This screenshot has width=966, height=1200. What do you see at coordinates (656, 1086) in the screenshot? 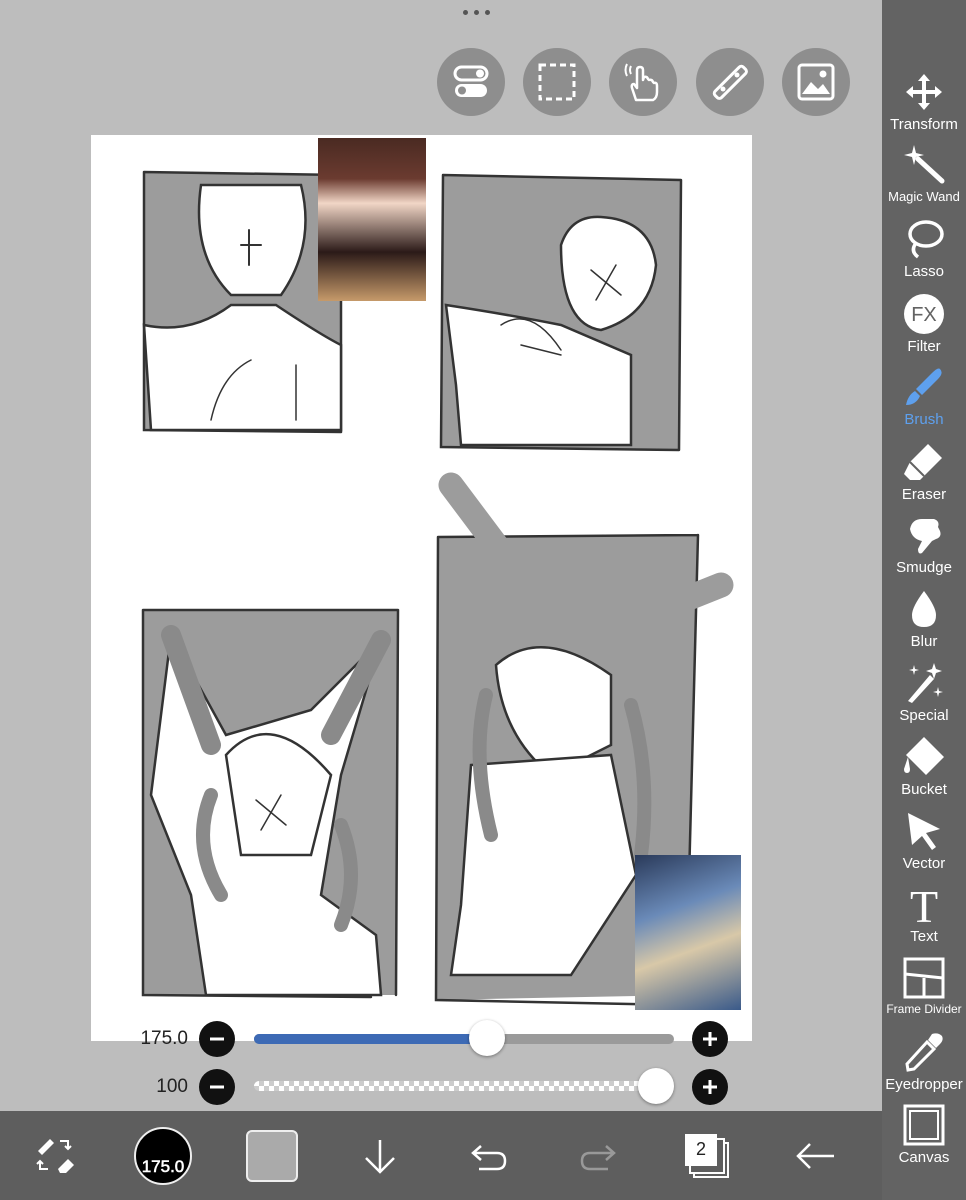
I see `opacity-slider-thumb` at bounding box center [656, 1086].